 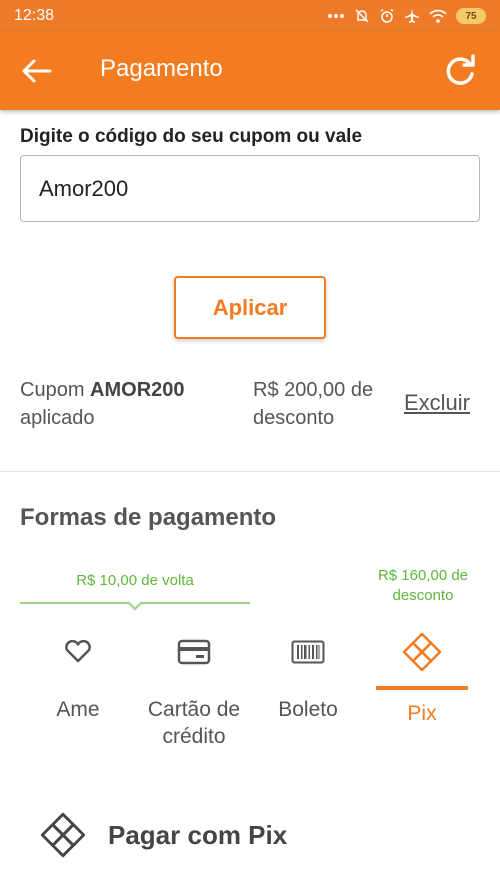 What do you see at coordinates (52, 390) in the screenshot?
I see `coupon-applied-prefix: Cupom` at bounding box center [52, 390].